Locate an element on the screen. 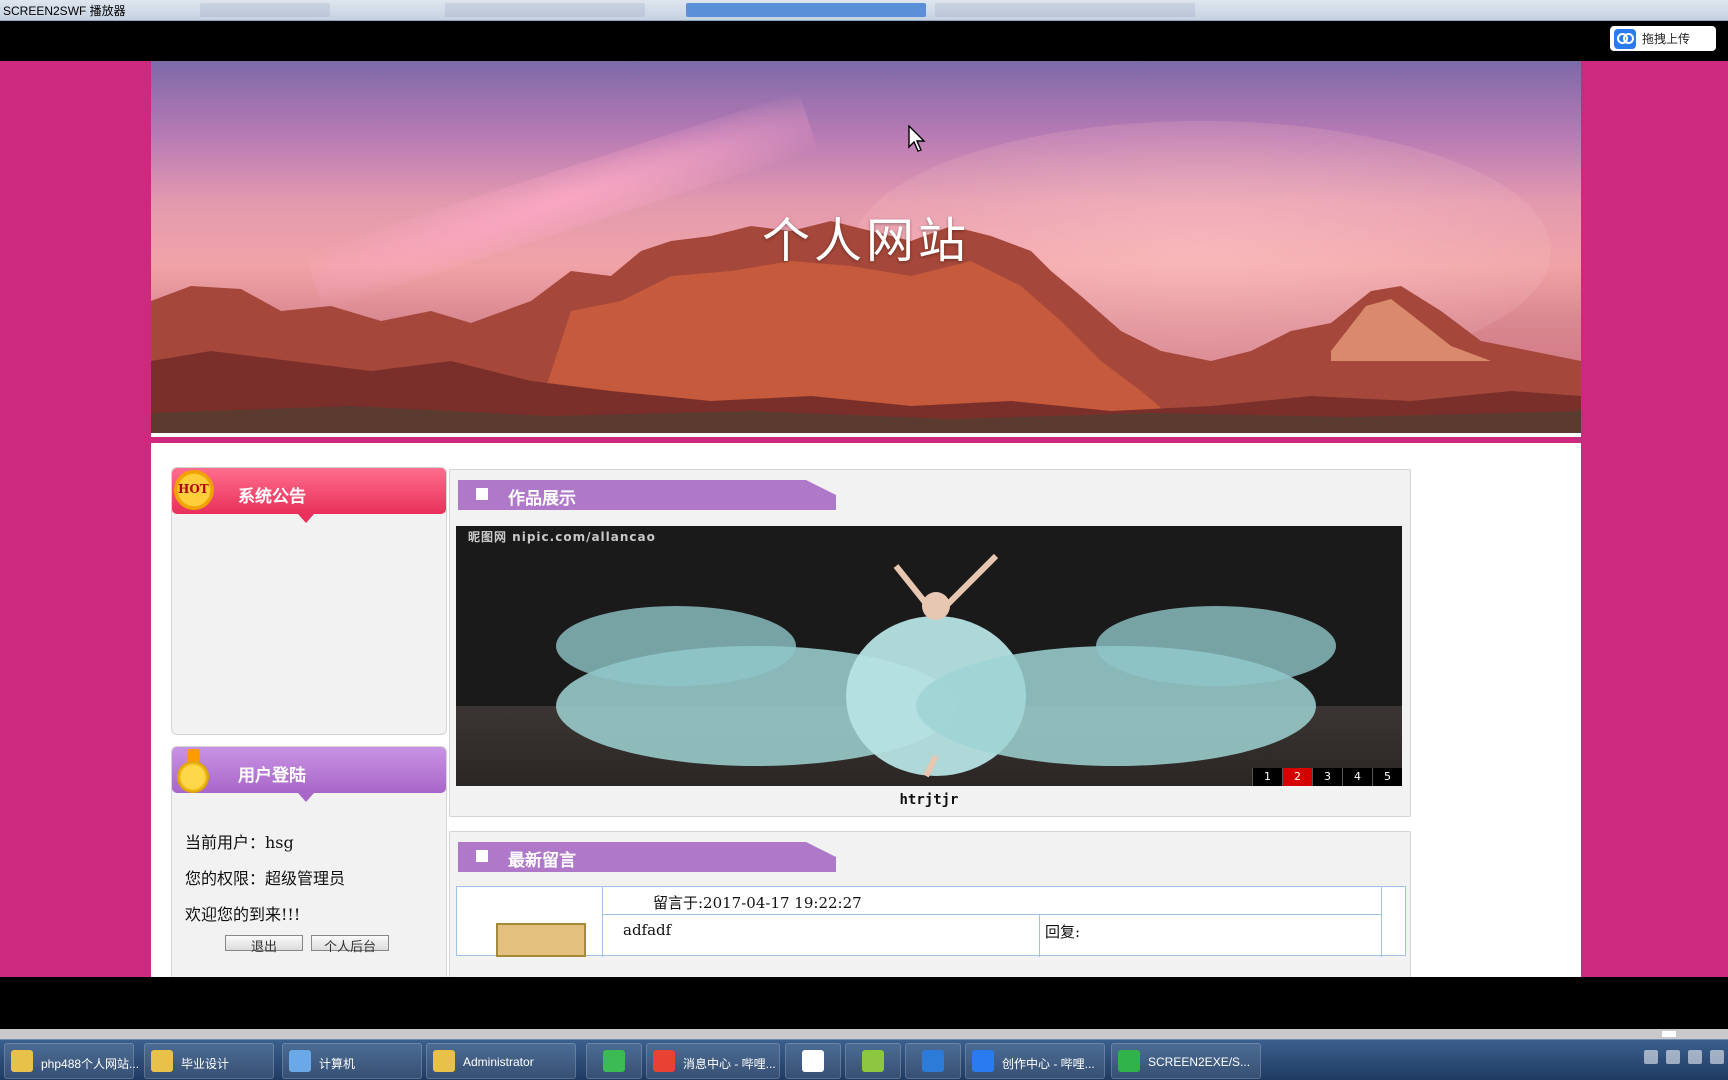 The image size is (1728, 1080). messages-section-title: 最新留言 is located at coordinates (542, 861).